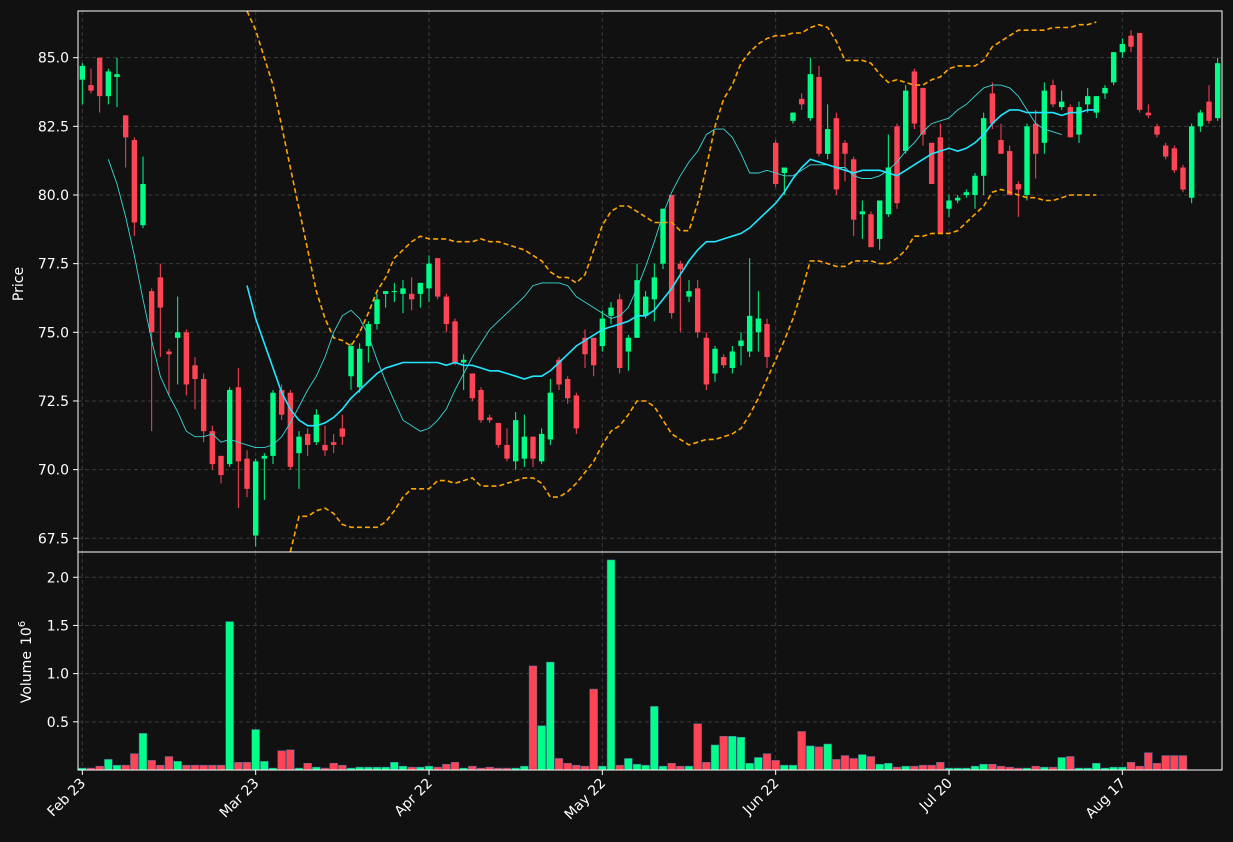 The image size is (1233, 842). Describe the element at coordinates (58, 723) in the screenshot. I see `volume-tick-label: 0.5` at that location.